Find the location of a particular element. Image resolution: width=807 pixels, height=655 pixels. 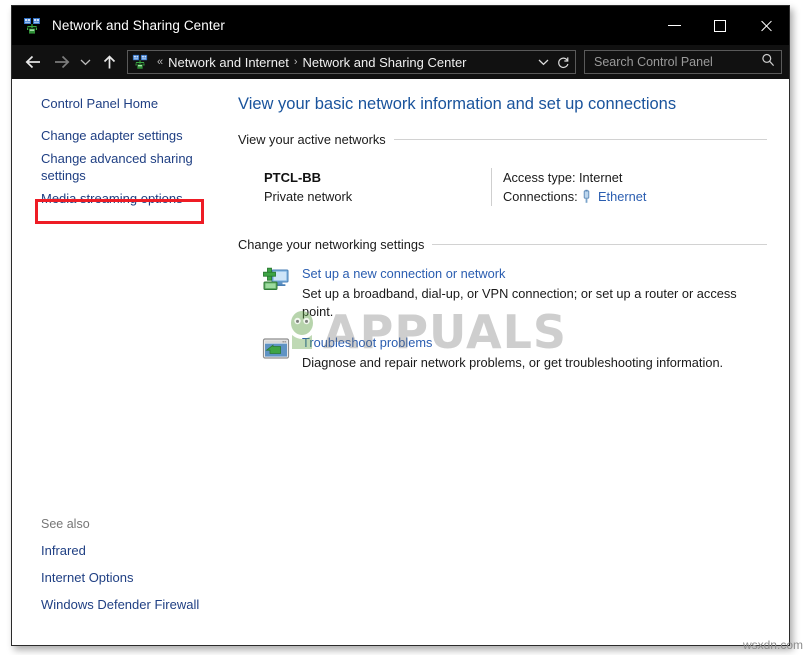

up-button is located at coordinates (109, 62).